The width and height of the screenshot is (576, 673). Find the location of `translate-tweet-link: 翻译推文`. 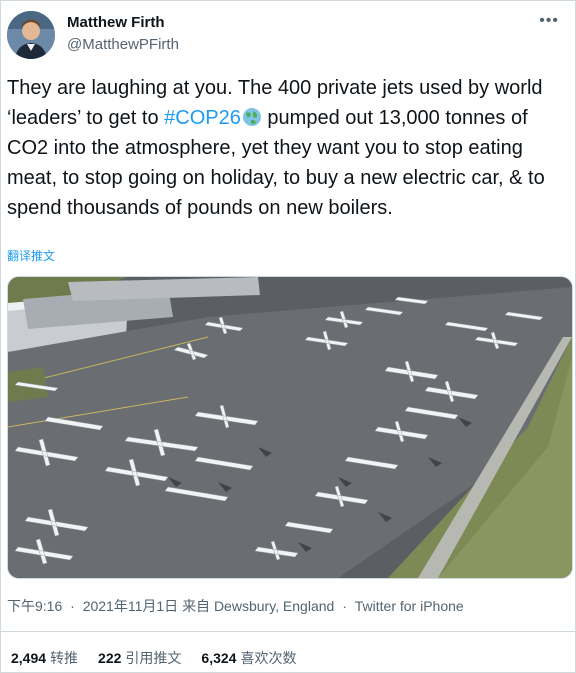

translate-tweet-link: 翻译推文 is located at coordinates (31, 255).